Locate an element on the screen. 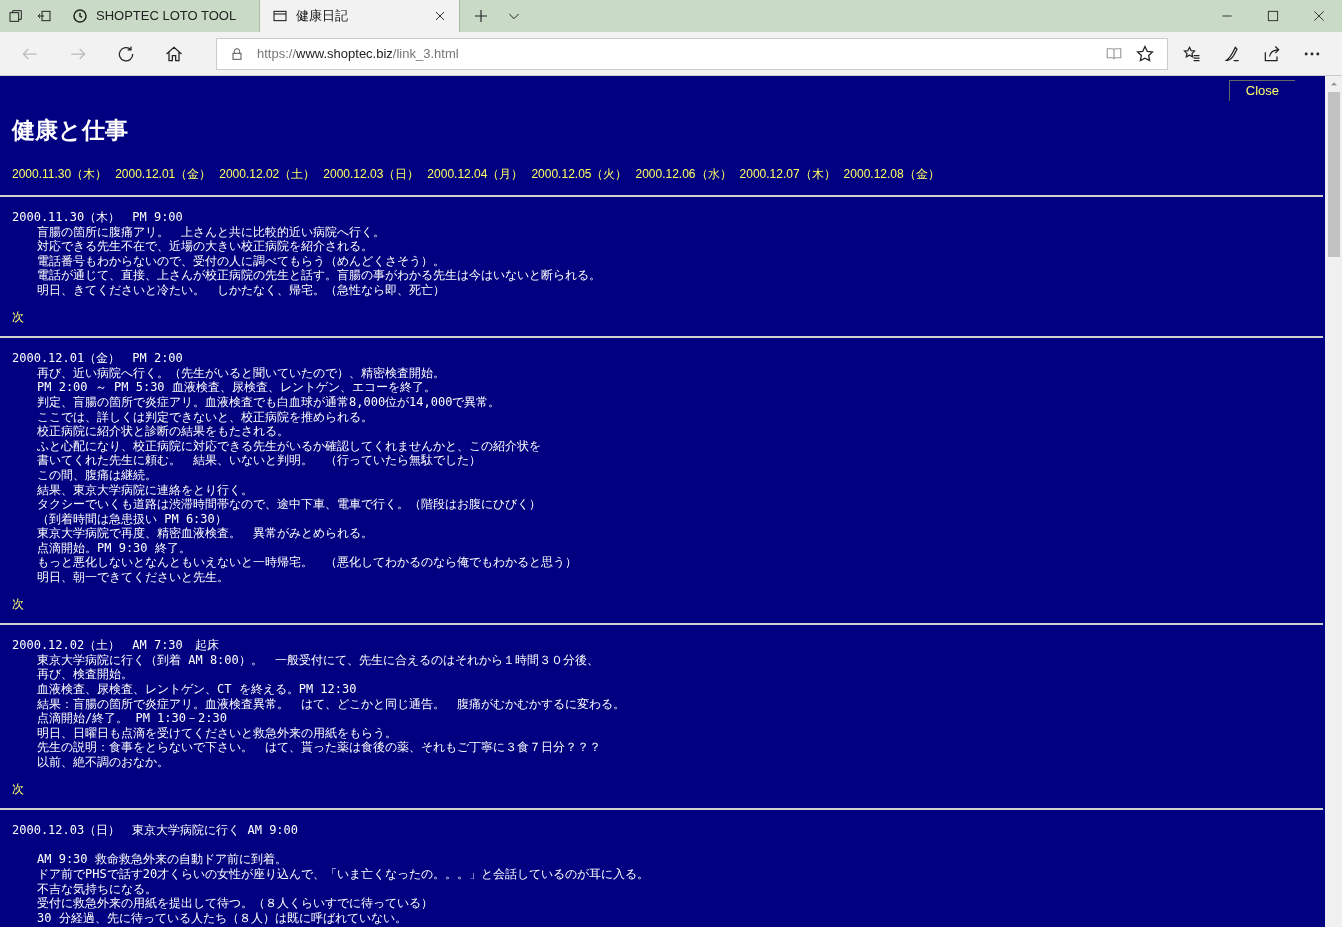 The height and width of the screenshot is (927, 1342). entry-line: 東京大学病院で再度、精密血液検査。 異常がみとめられる。 is located at coordinates (205, 533).